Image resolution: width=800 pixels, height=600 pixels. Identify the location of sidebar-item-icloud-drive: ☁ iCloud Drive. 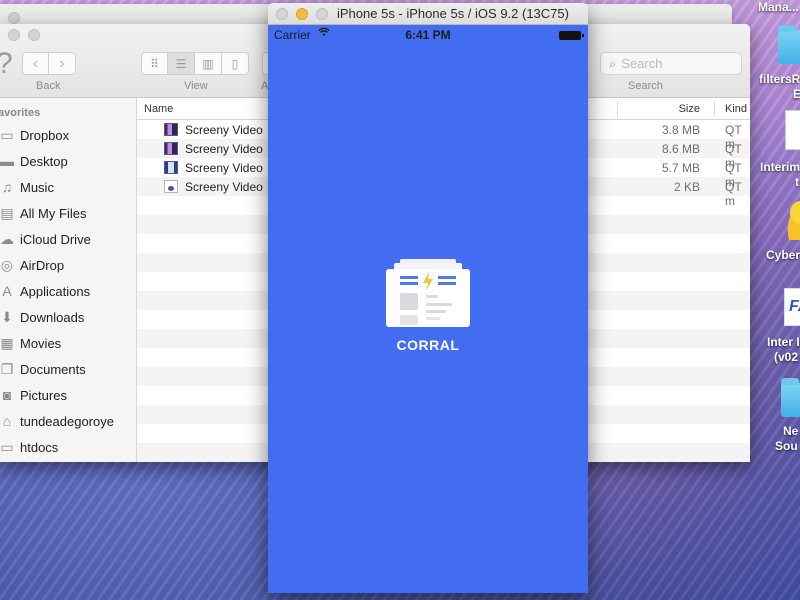
(45, 239).